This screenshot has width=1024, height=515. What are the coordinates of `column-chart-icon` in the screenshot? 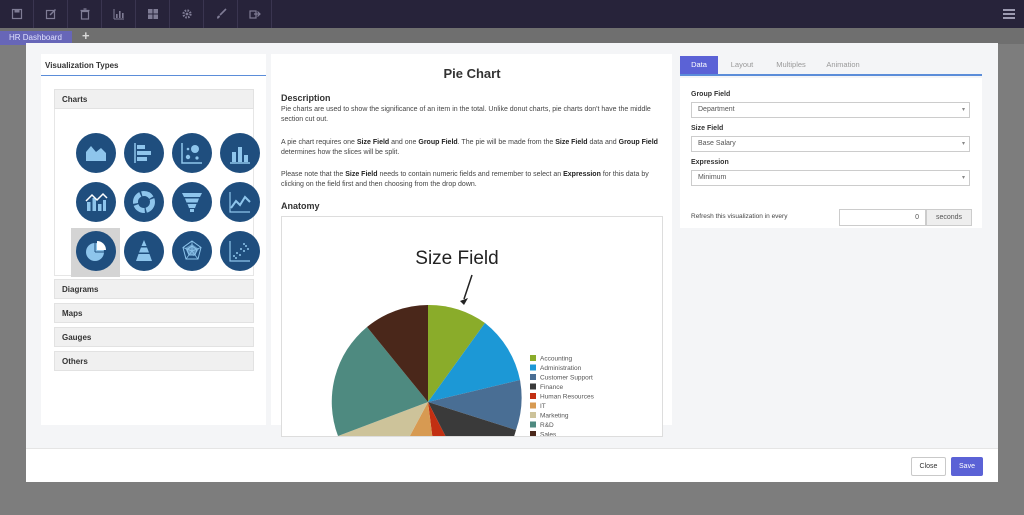 It's located at (240, 153).